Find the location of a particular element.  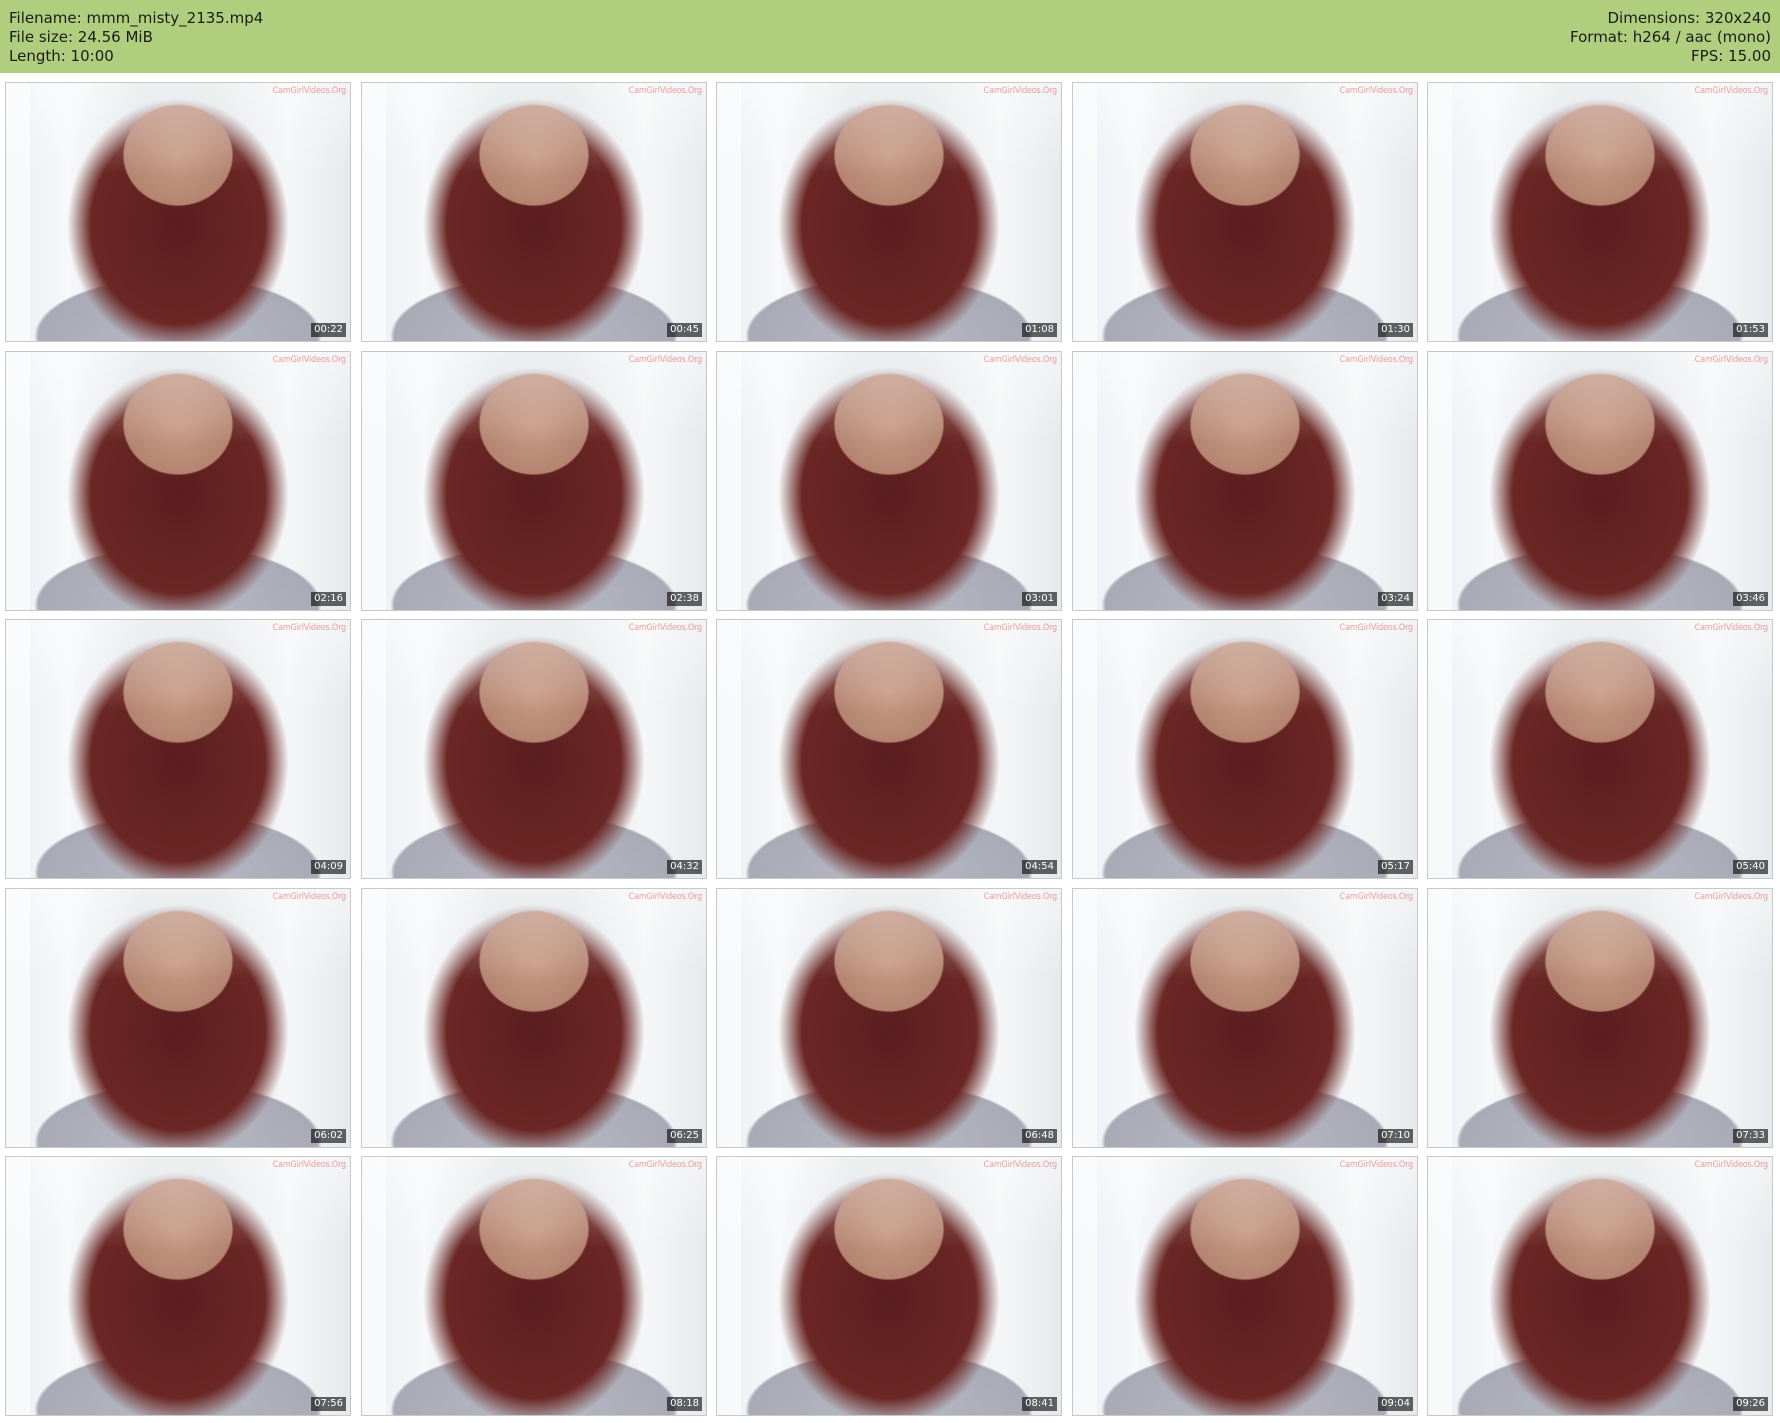

timecode-label: 03:24 is located at coordinates (1395, 599).